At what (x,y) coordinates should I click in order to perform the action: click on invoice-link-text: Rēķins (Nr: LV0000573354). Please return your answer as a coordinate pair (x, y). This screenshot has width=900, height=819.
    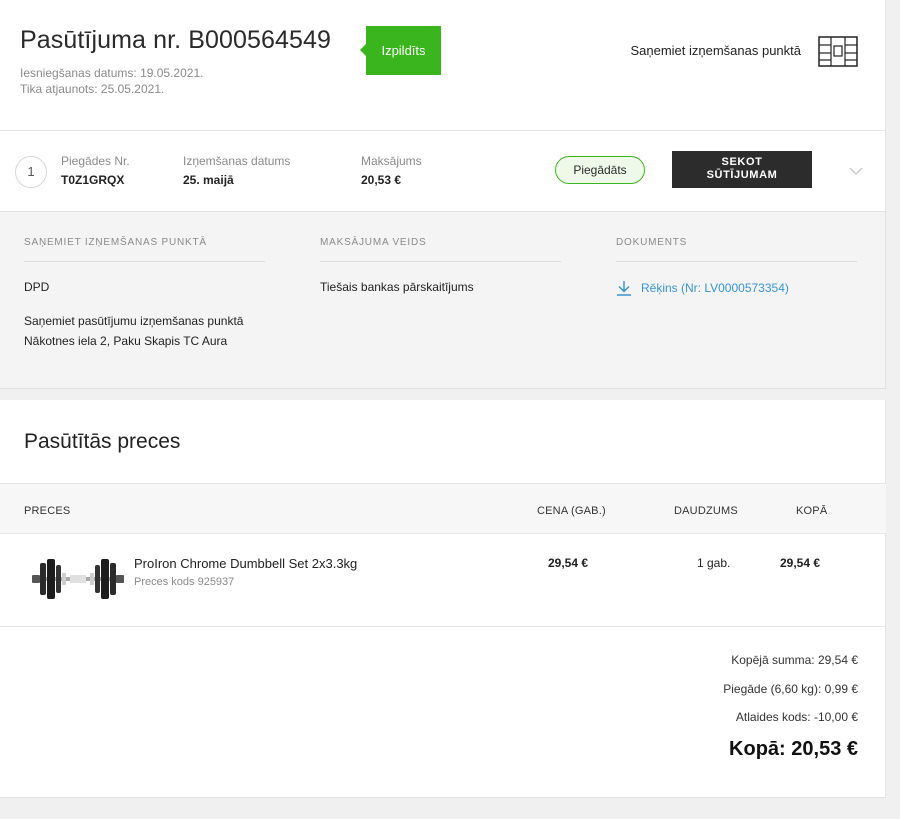
    Looking at the image, I should click on (715, 288).